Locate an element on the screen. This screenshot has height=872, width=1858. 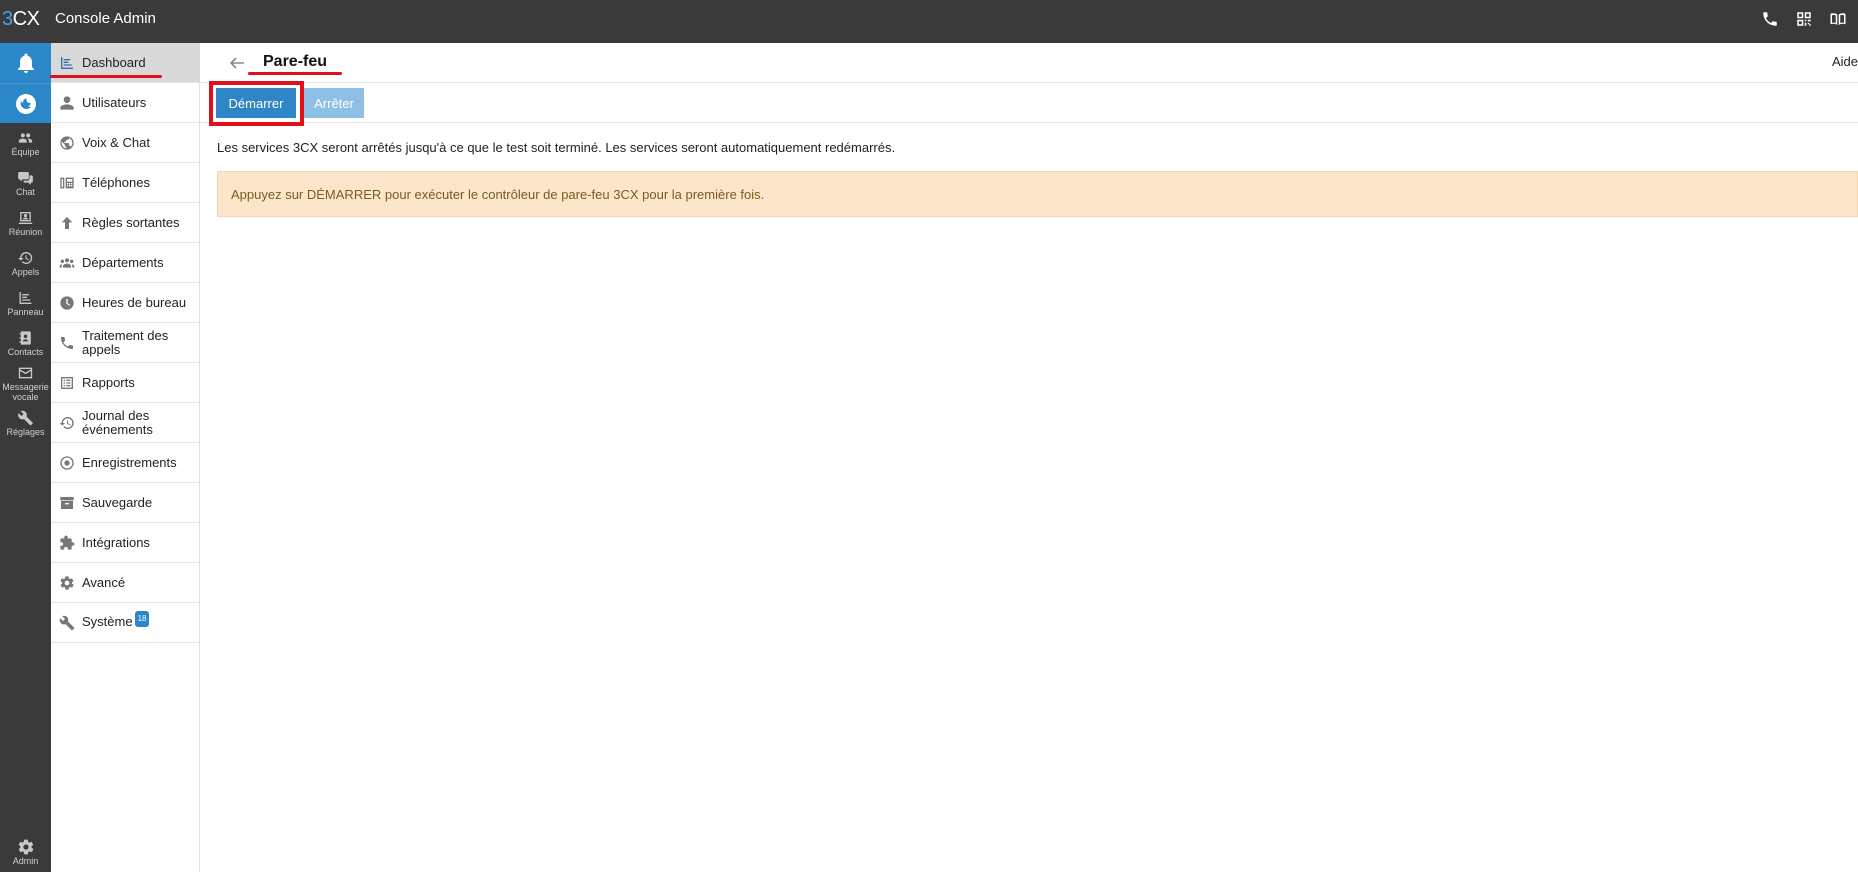
start-button: Démarrer is located at coordinates (256, 103).